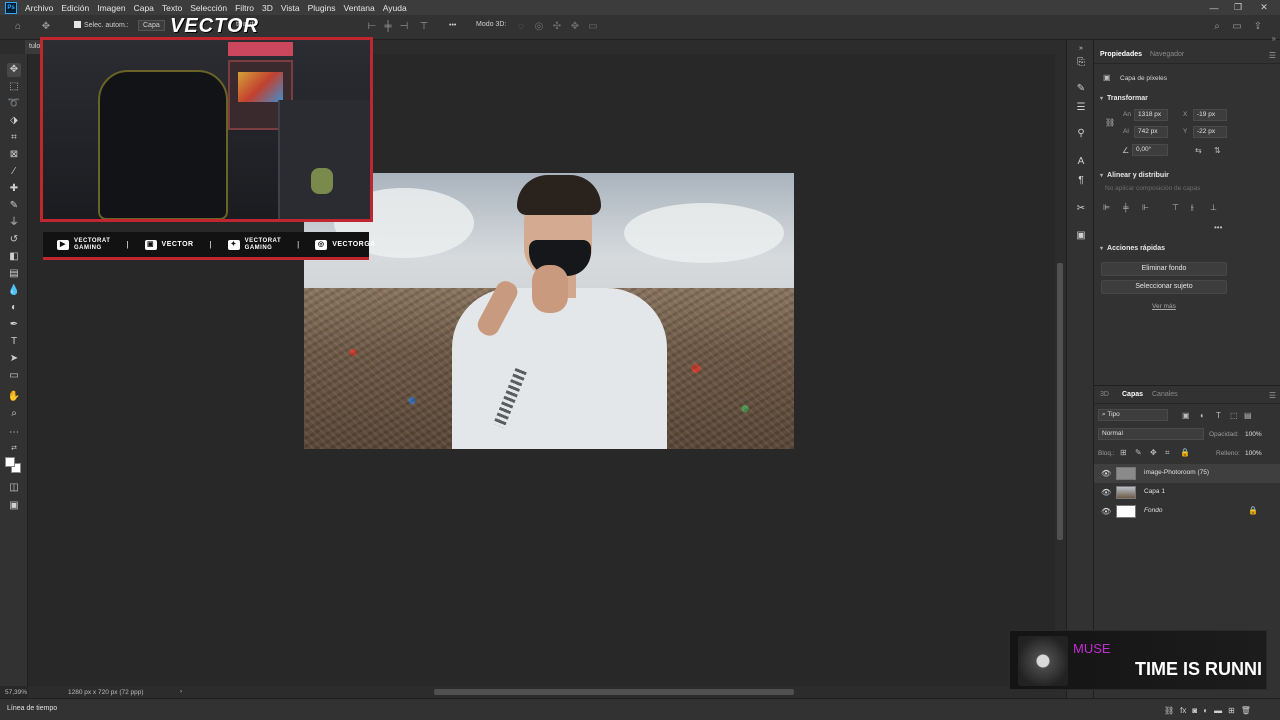  I want to click on tab-propiedades: Propiedades, so click(1121, 54).